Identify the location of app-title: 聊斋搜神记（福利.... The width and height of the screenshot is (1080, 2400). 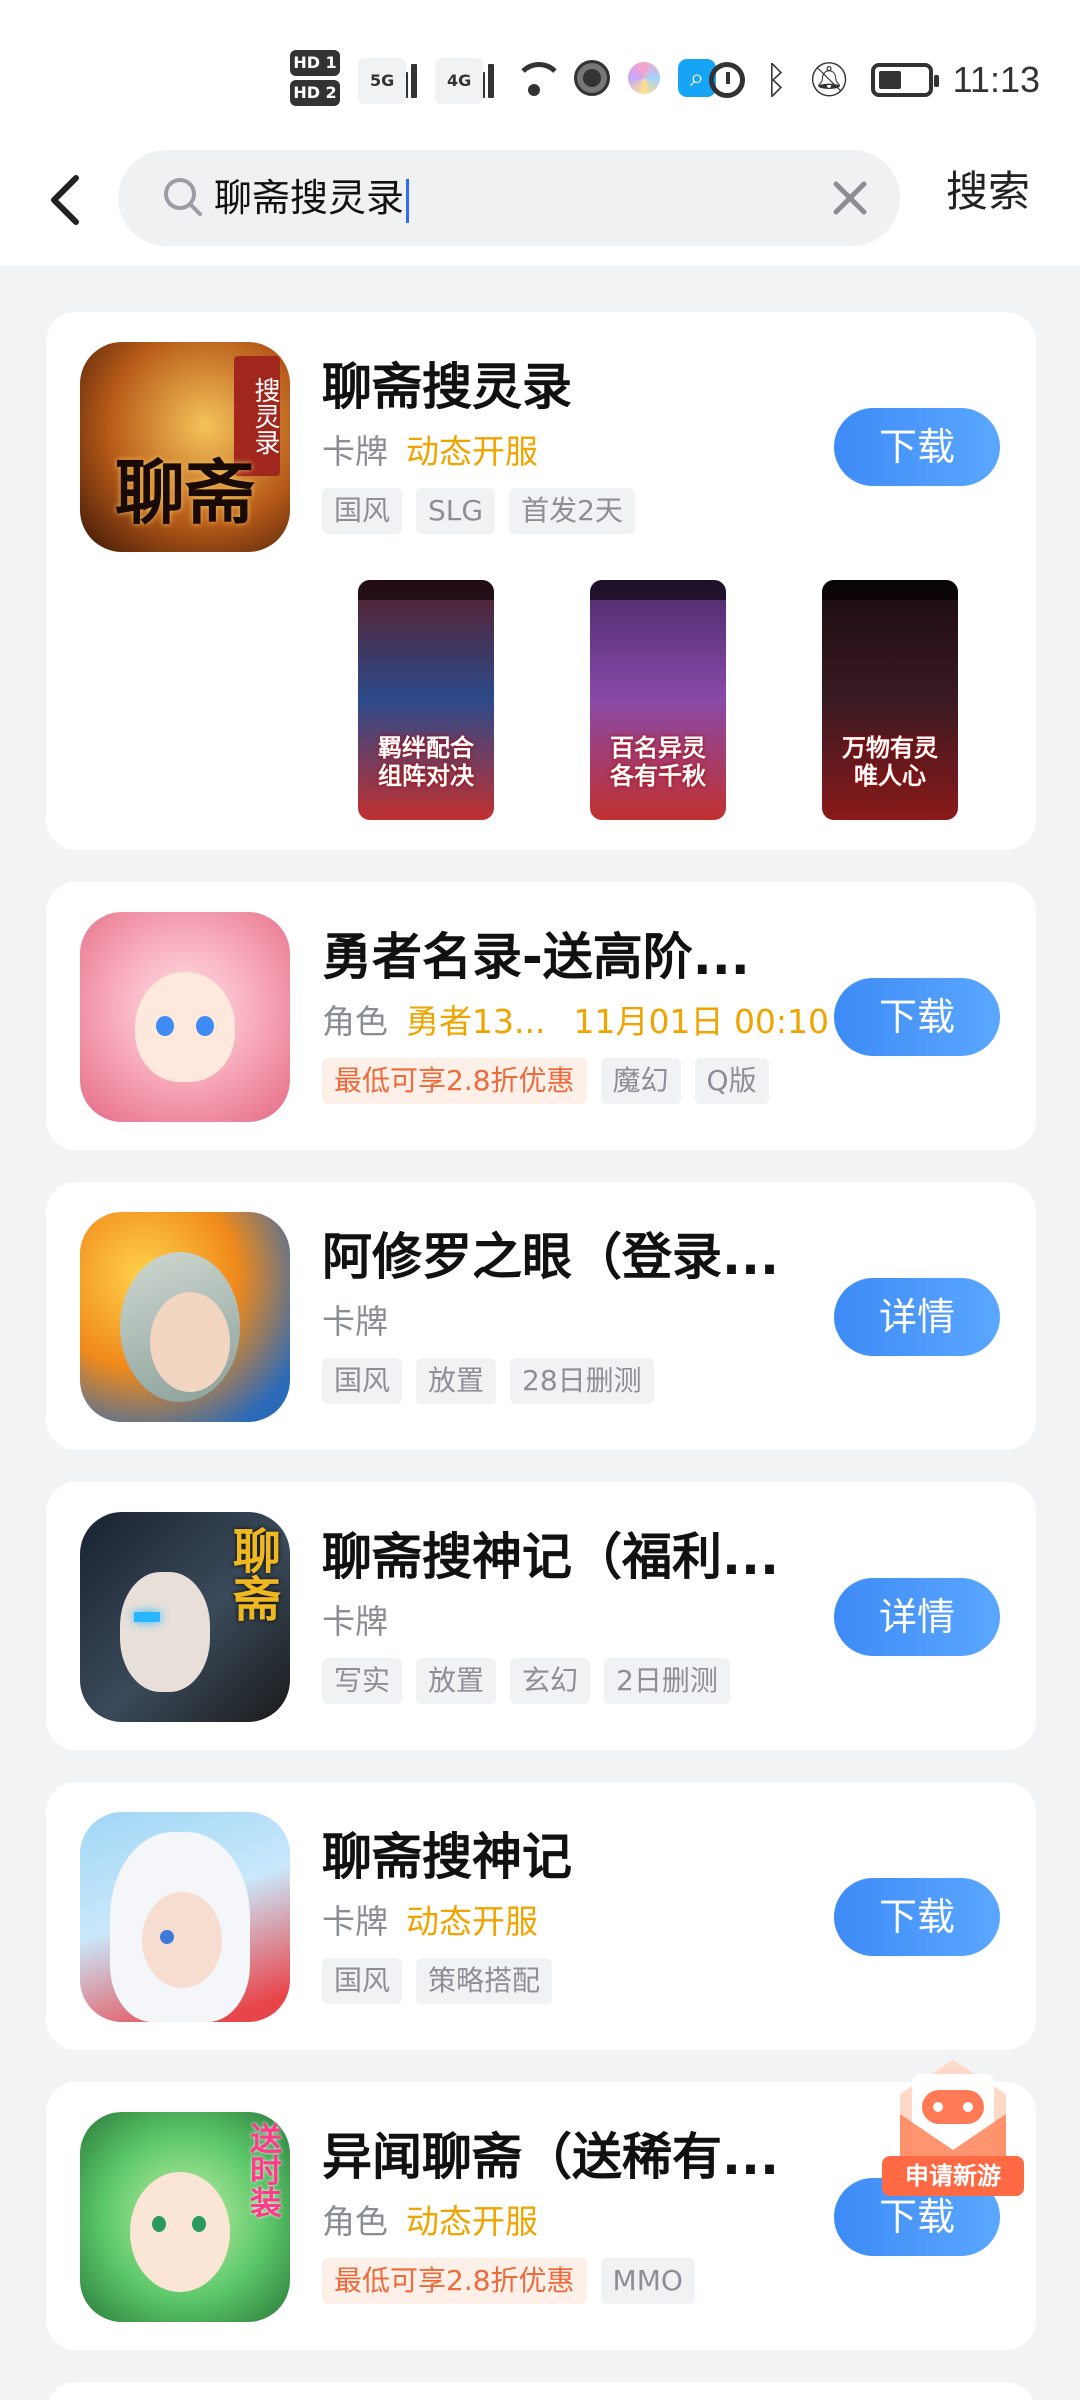
(550, 1557).